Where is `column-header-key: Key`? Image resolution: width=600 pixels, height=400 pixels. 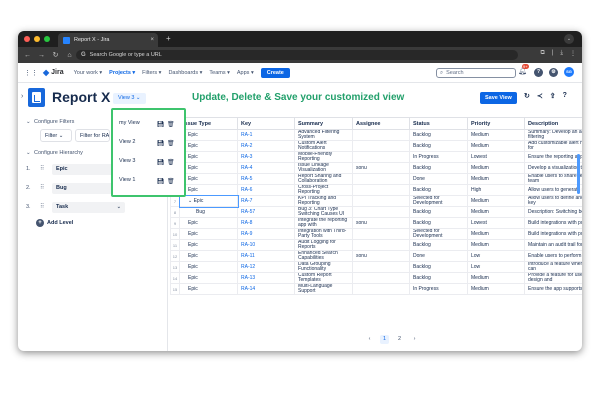
column-header-key: Key is located at coordinates (266, 123).